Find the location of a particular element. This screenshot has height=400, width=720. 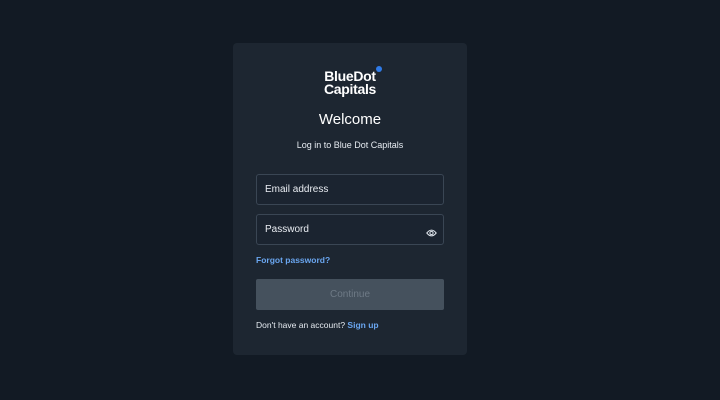

password-field is located at coordinates (350, 229).